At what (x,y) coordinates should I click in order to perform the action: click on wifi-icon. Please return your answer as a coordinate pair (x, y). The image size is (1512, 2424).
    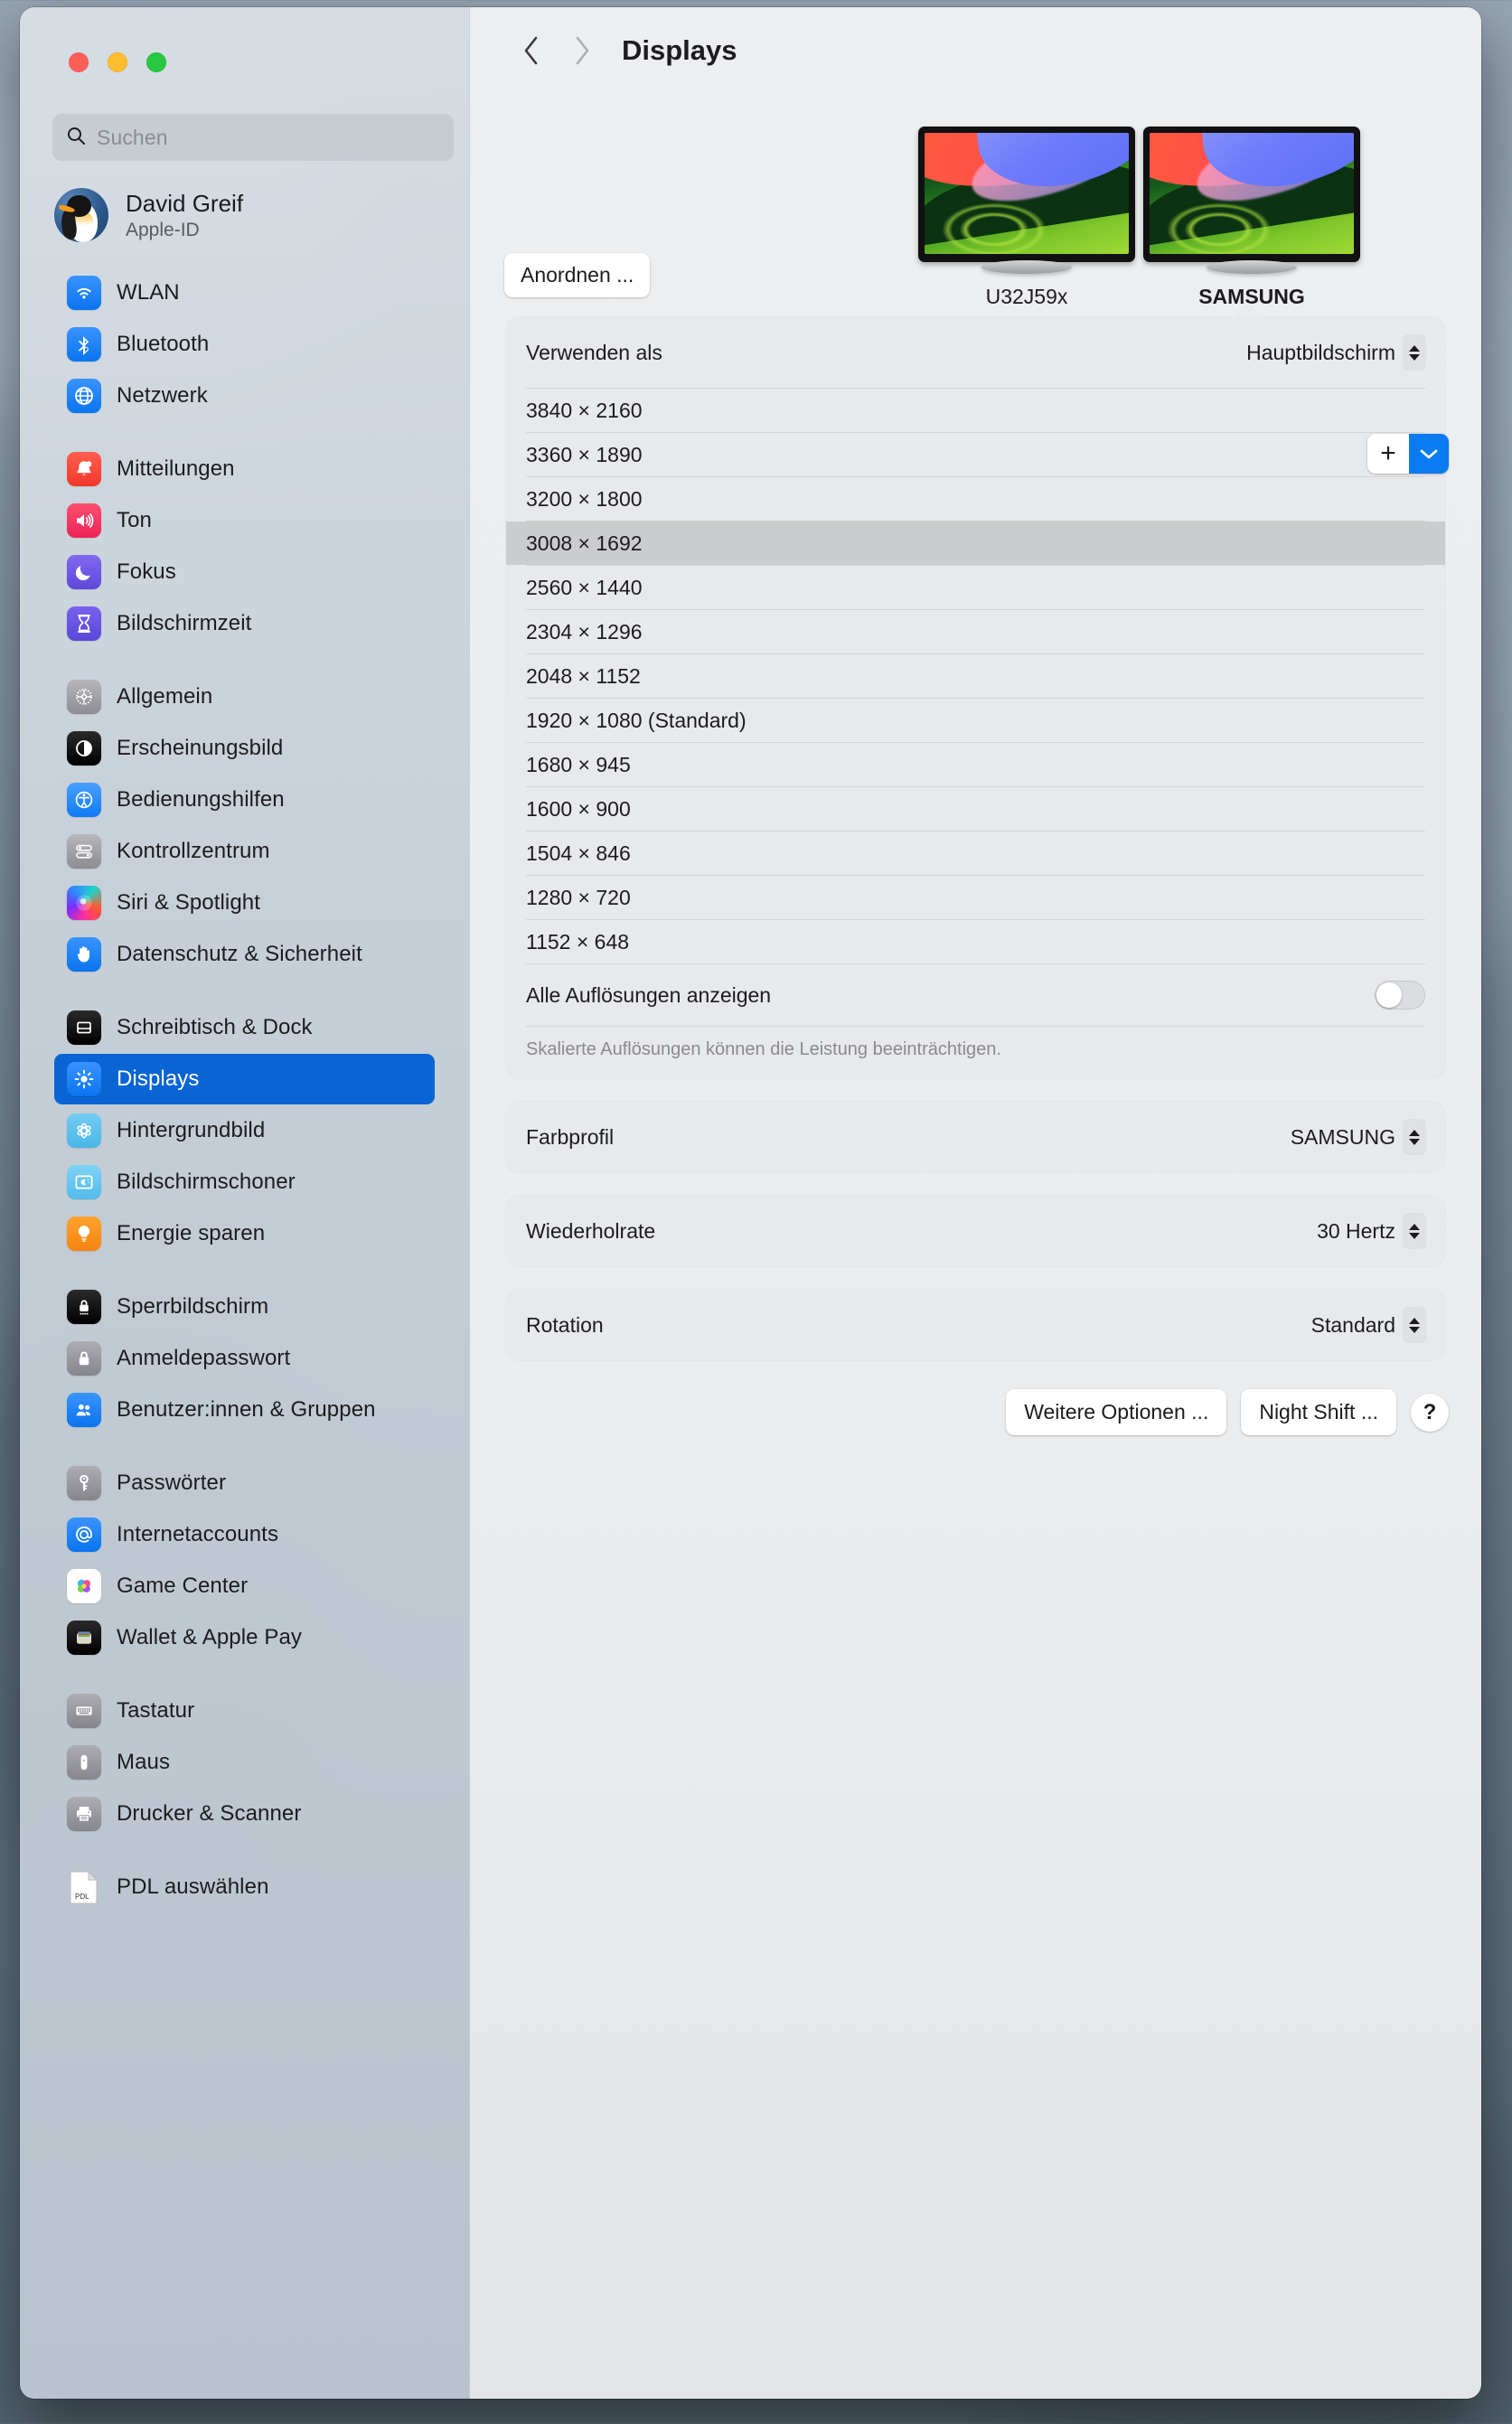
    Looking at the image, I should click on (84, 293).